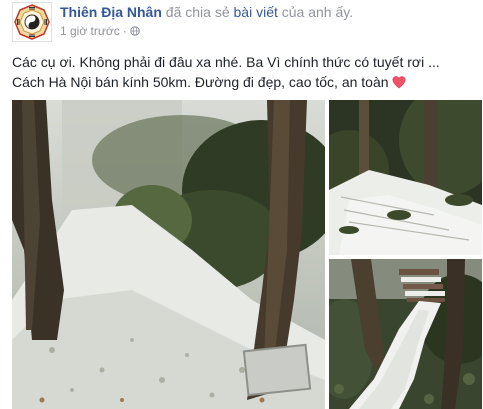 Image resolution: width=483 pixels, height=409 pixels. I want to click on snowy-stone-steps-image, so click(405, 177).